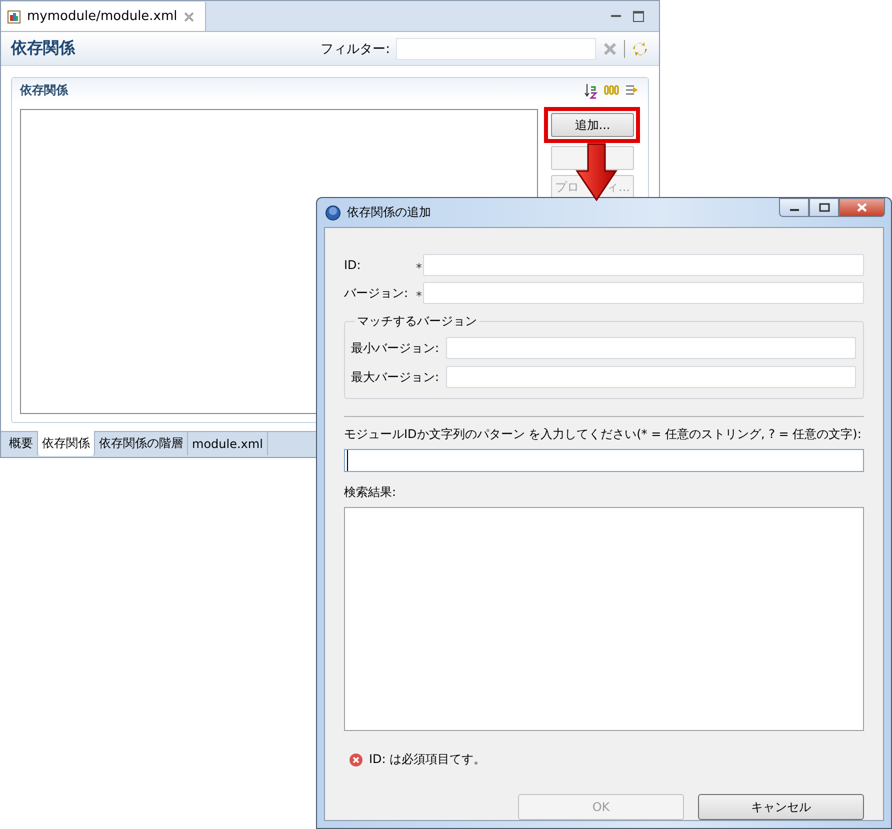 The width and height of the screenshot is (892, 829). I want to click on sync-icon, so click(640, 49).